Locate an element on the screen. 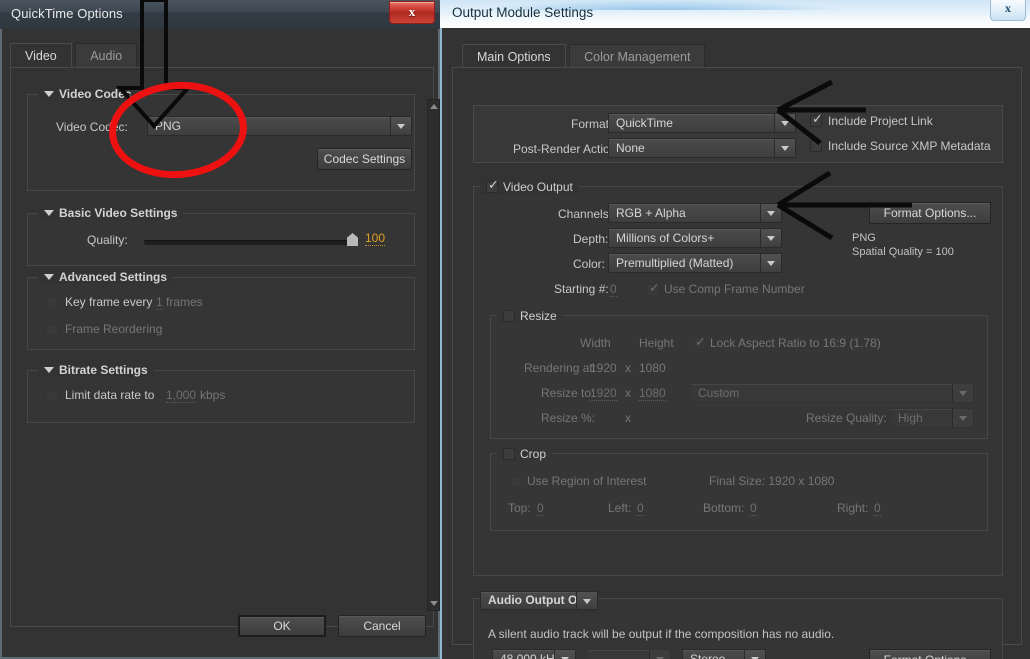 Image resolution: width=1030 pixels, height=659 pixels. quality-slider-handle is located at coordinates (352, 239).